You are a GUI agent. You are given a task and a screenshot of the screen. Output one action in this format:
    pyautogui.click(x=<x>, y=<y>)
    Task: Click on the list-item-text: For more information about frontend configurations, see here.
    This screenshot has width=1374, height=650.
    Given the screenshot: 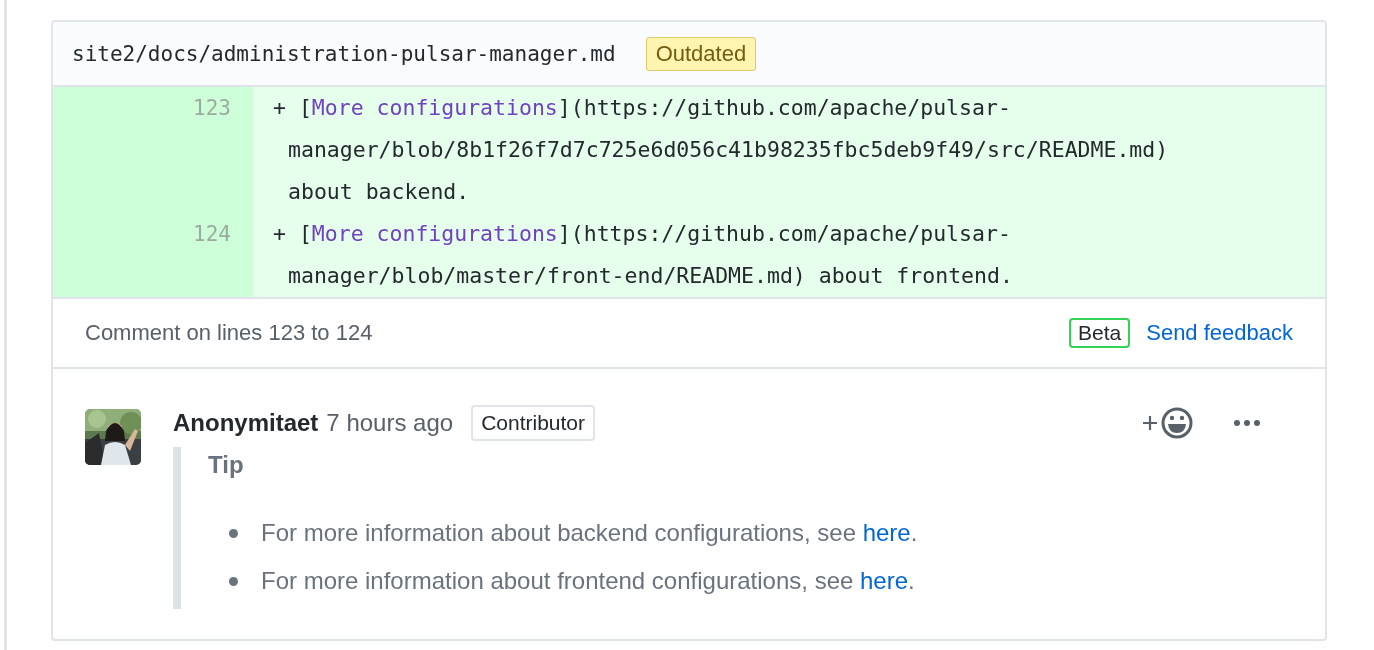 What is the action you would take?
    pyautogui.click(x=588, y=581)
    